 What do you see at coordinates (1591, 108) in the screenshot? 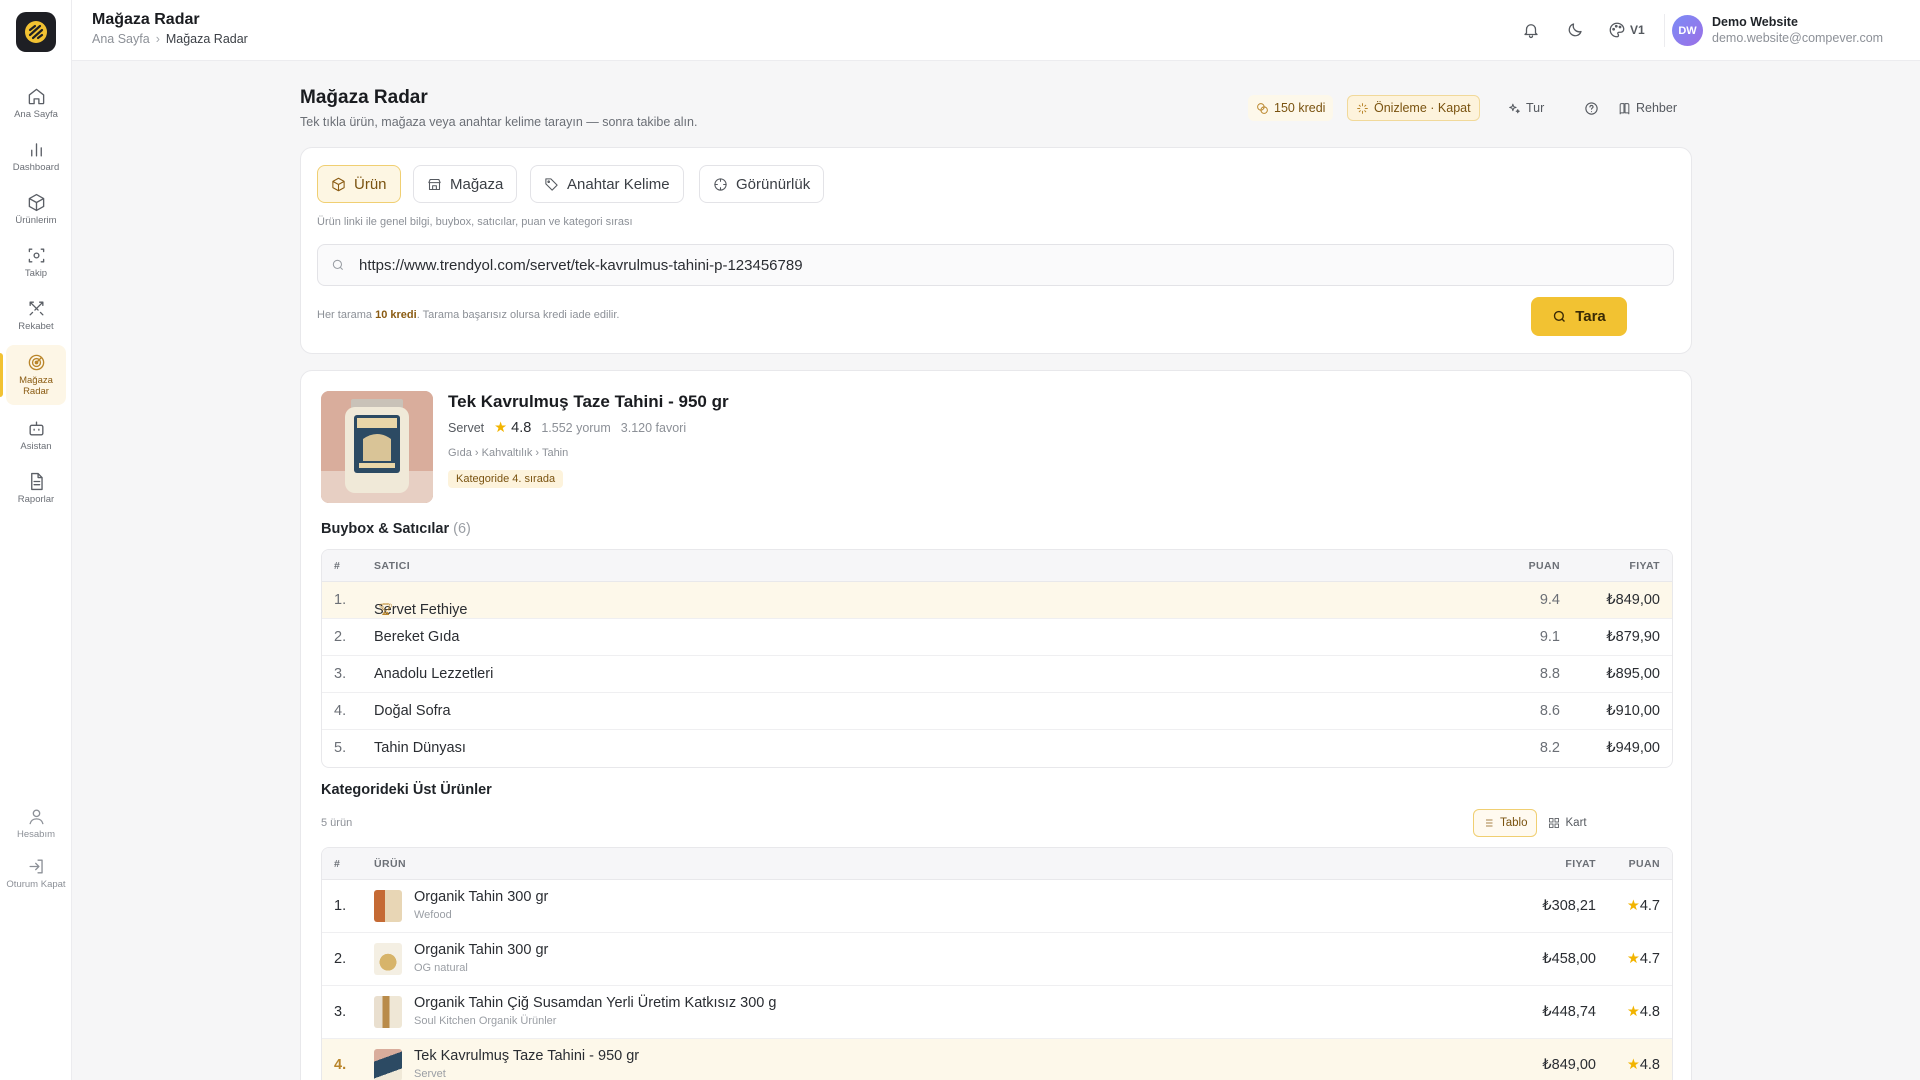
I see `help-button` at bounding box center [1591, 108].